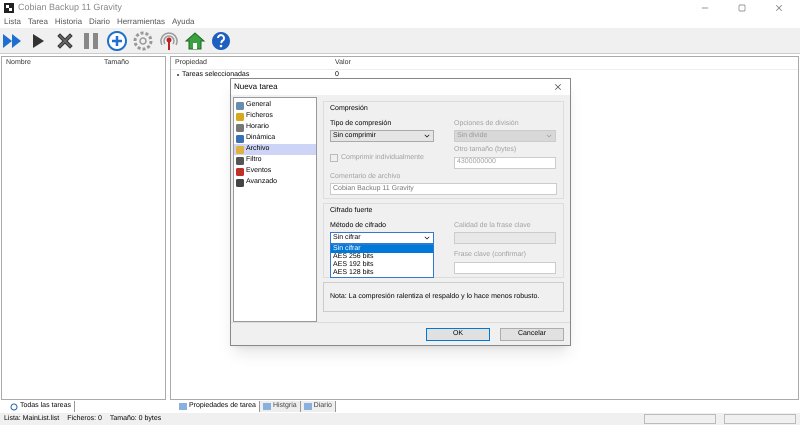  Describe the element at coordinates (256, 87) in the screenshot. I see `dialog-title: Nueva tarea` at that location.